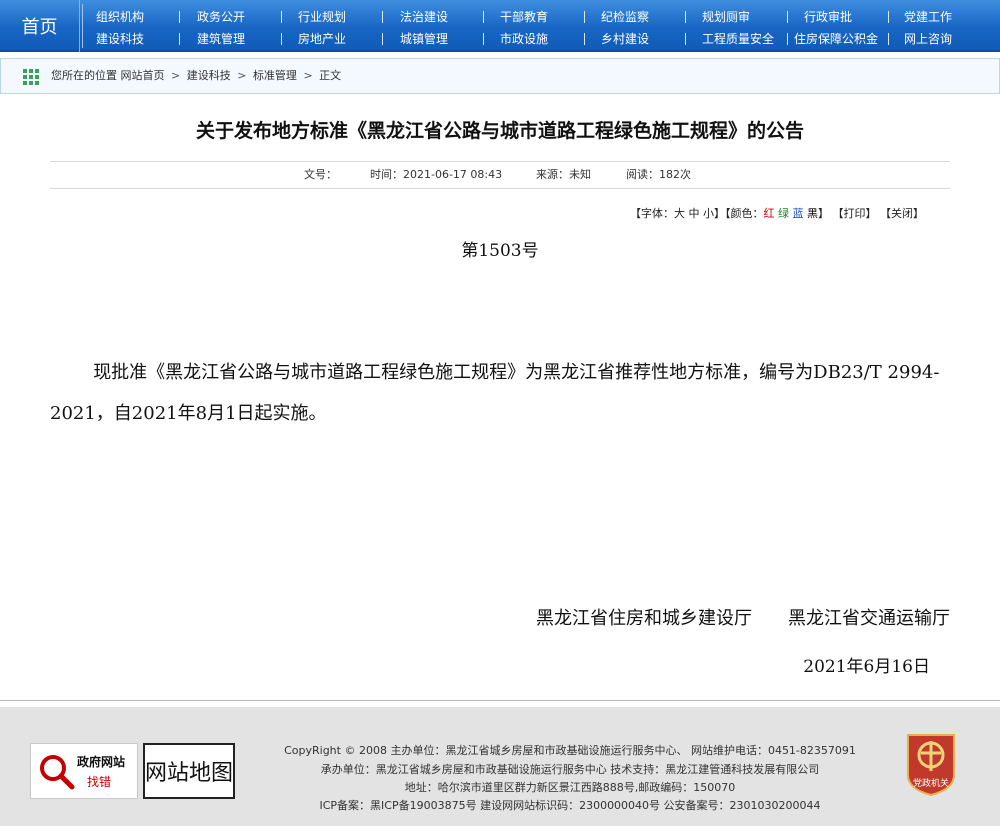  What do you see at coordinates (679, 213) in the screenshot?
I see `font-large-button: 大` at bounding box center [679, 213].